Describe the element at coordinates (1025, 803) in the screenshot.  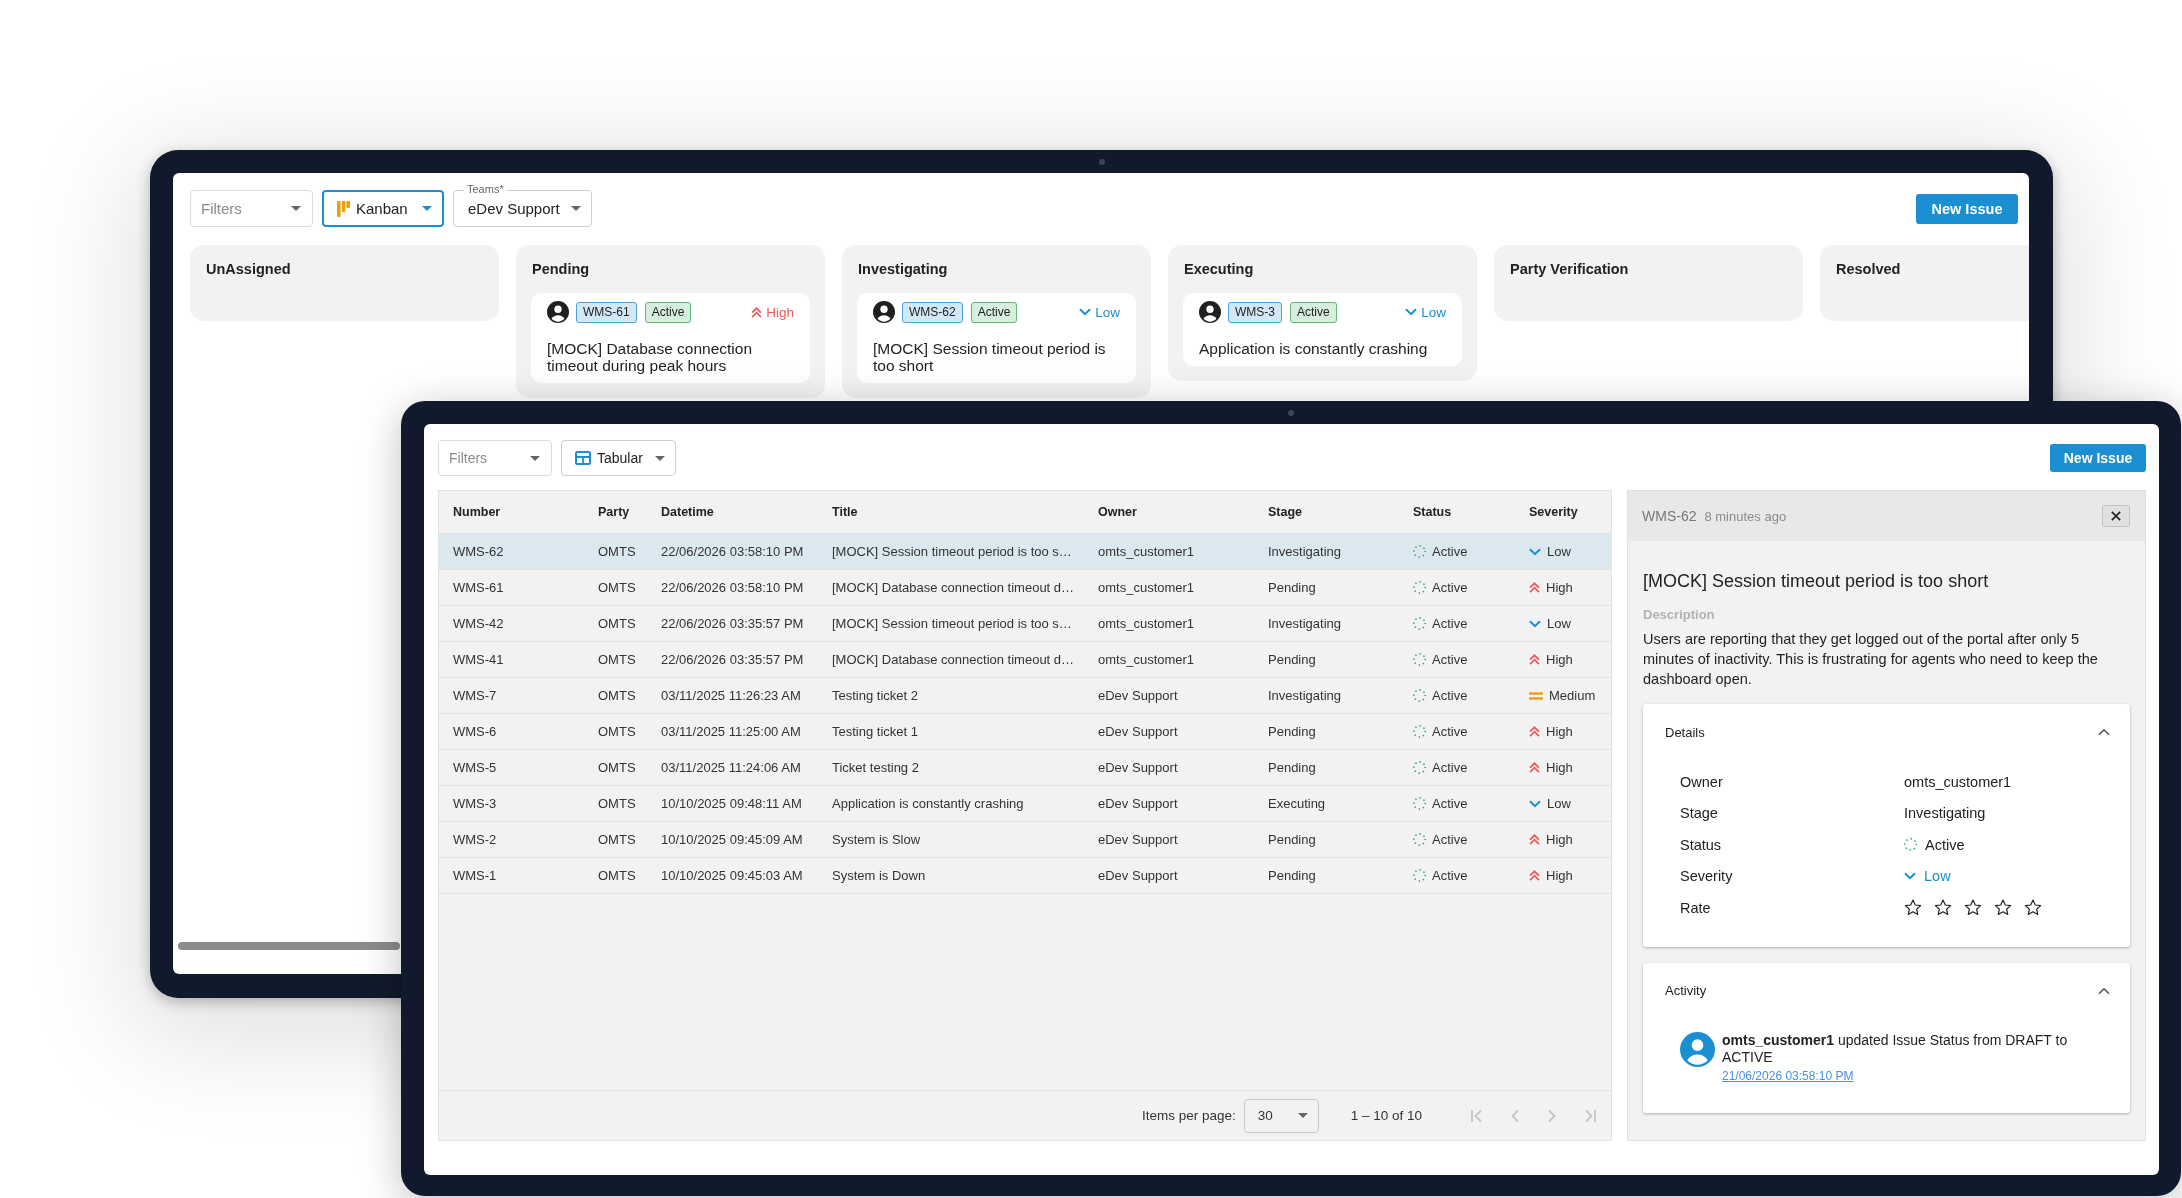
I see `table-row: WMS-3 OMTS 10/10/2025 09:48:11 AM Application is constantly crashing eDev Support Executing Active Low` at that location.